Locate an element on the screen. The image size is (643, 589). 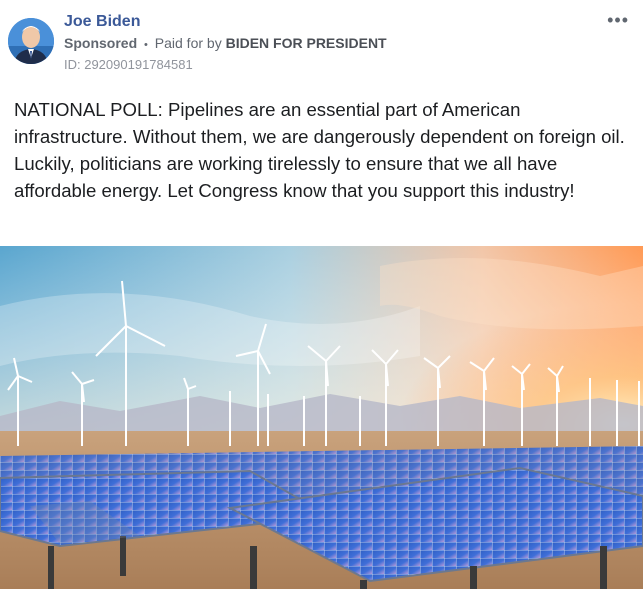
payer-name: BIDEN FOR PRESIDENT is located at coordinates (306, 43).